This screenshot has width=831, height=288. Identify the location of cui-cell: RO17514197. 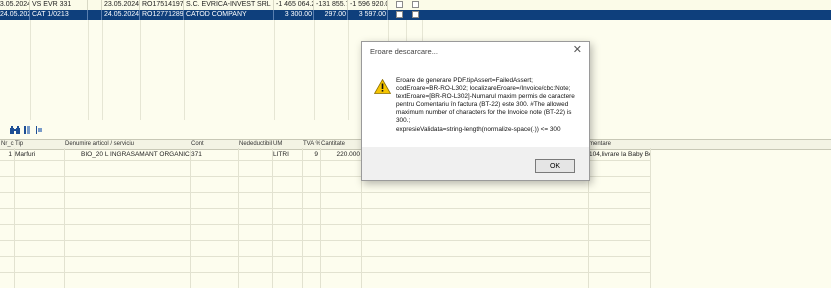
(163, 5).